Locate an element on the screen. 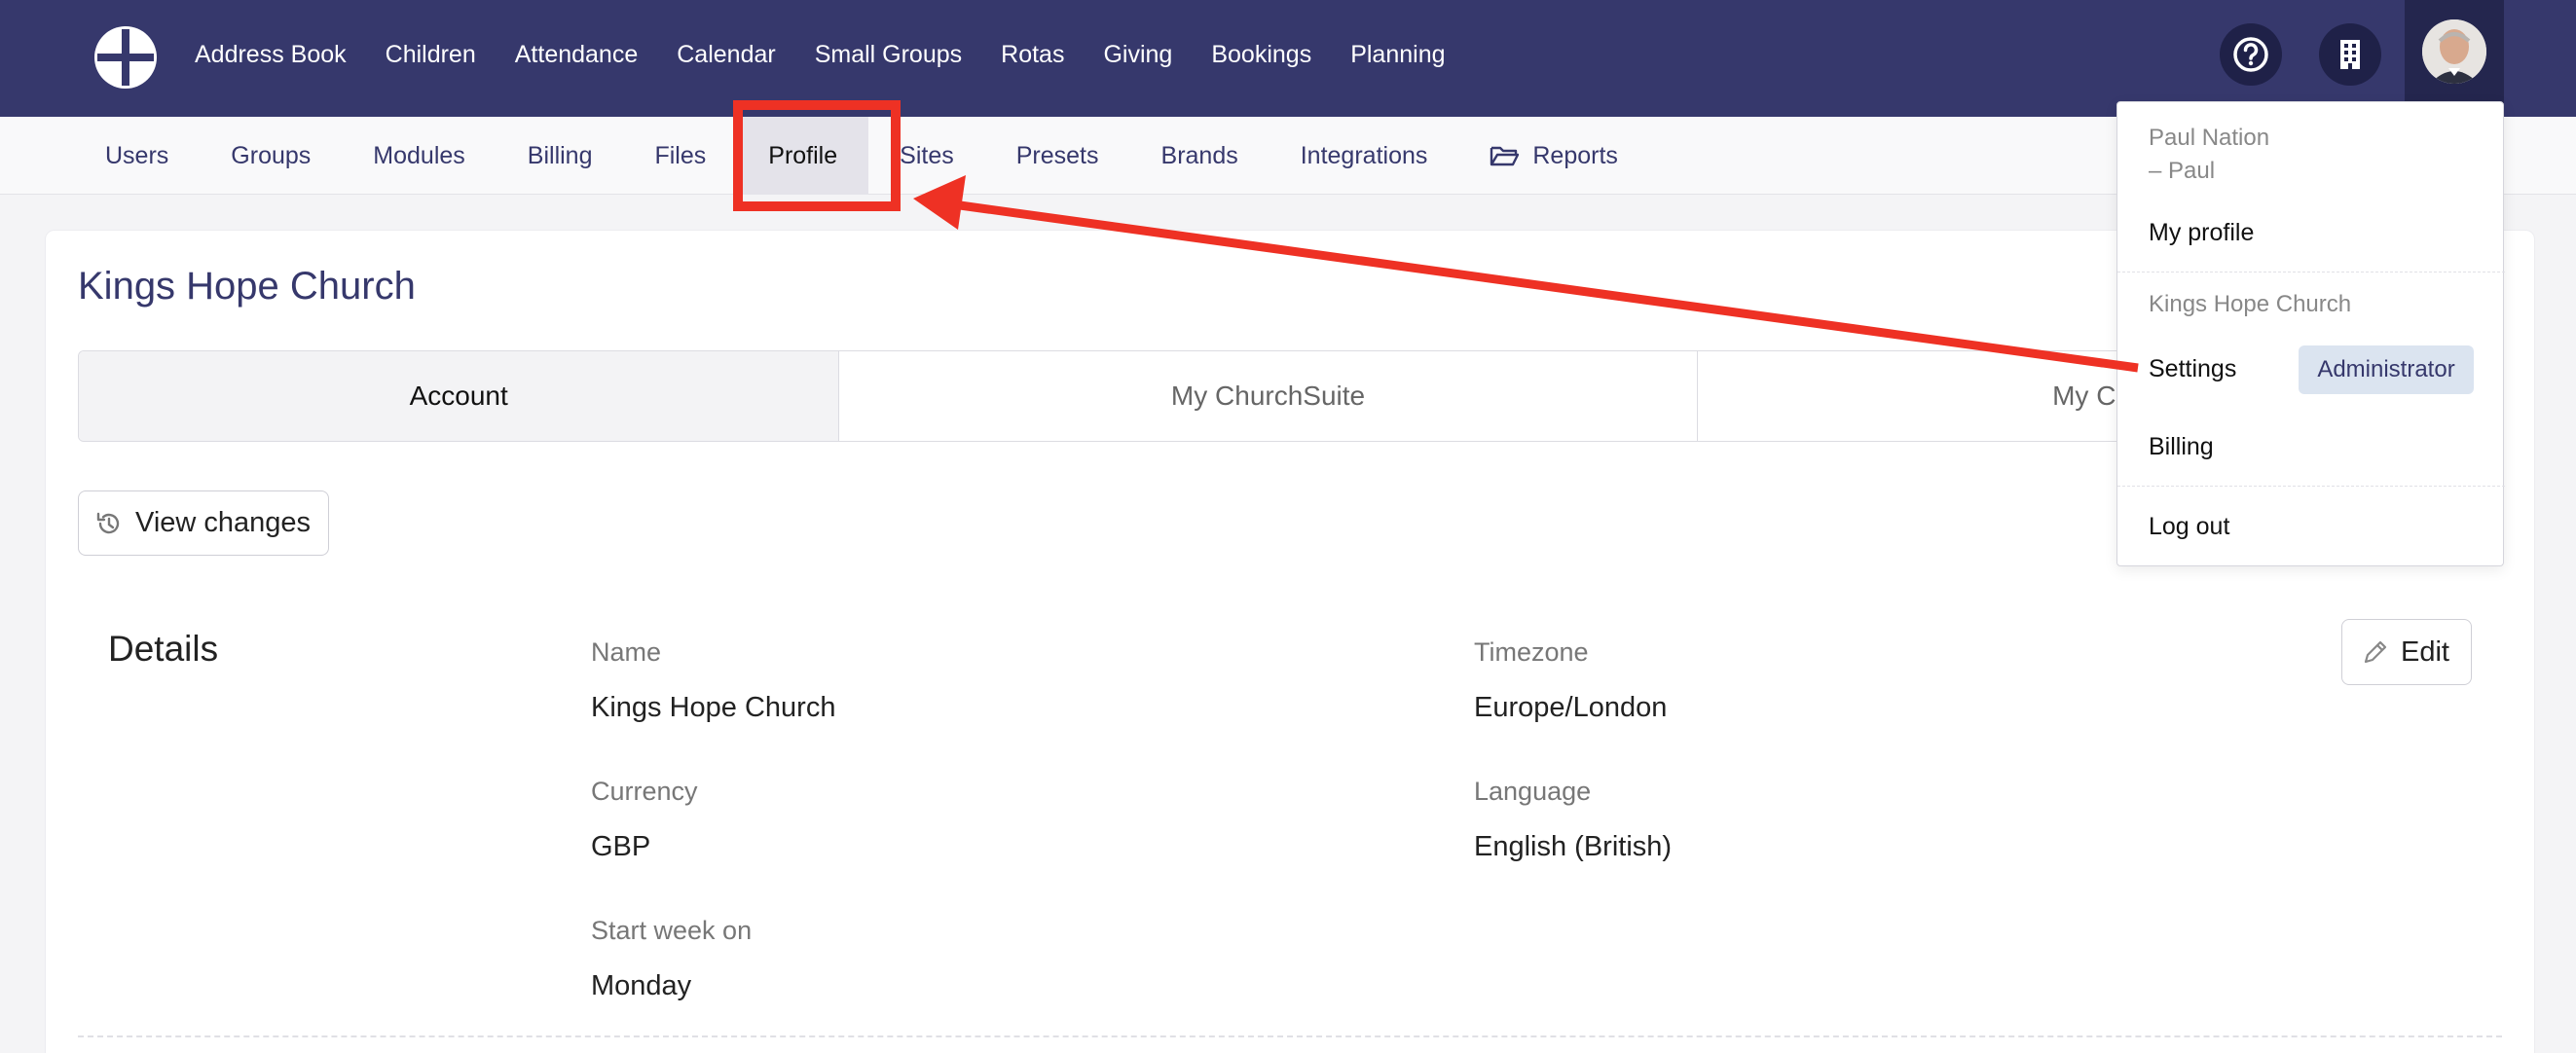 The height and width of the screenshot is (1053, 2576). nav-planning: Planning is located at coordinates (1397, 55).